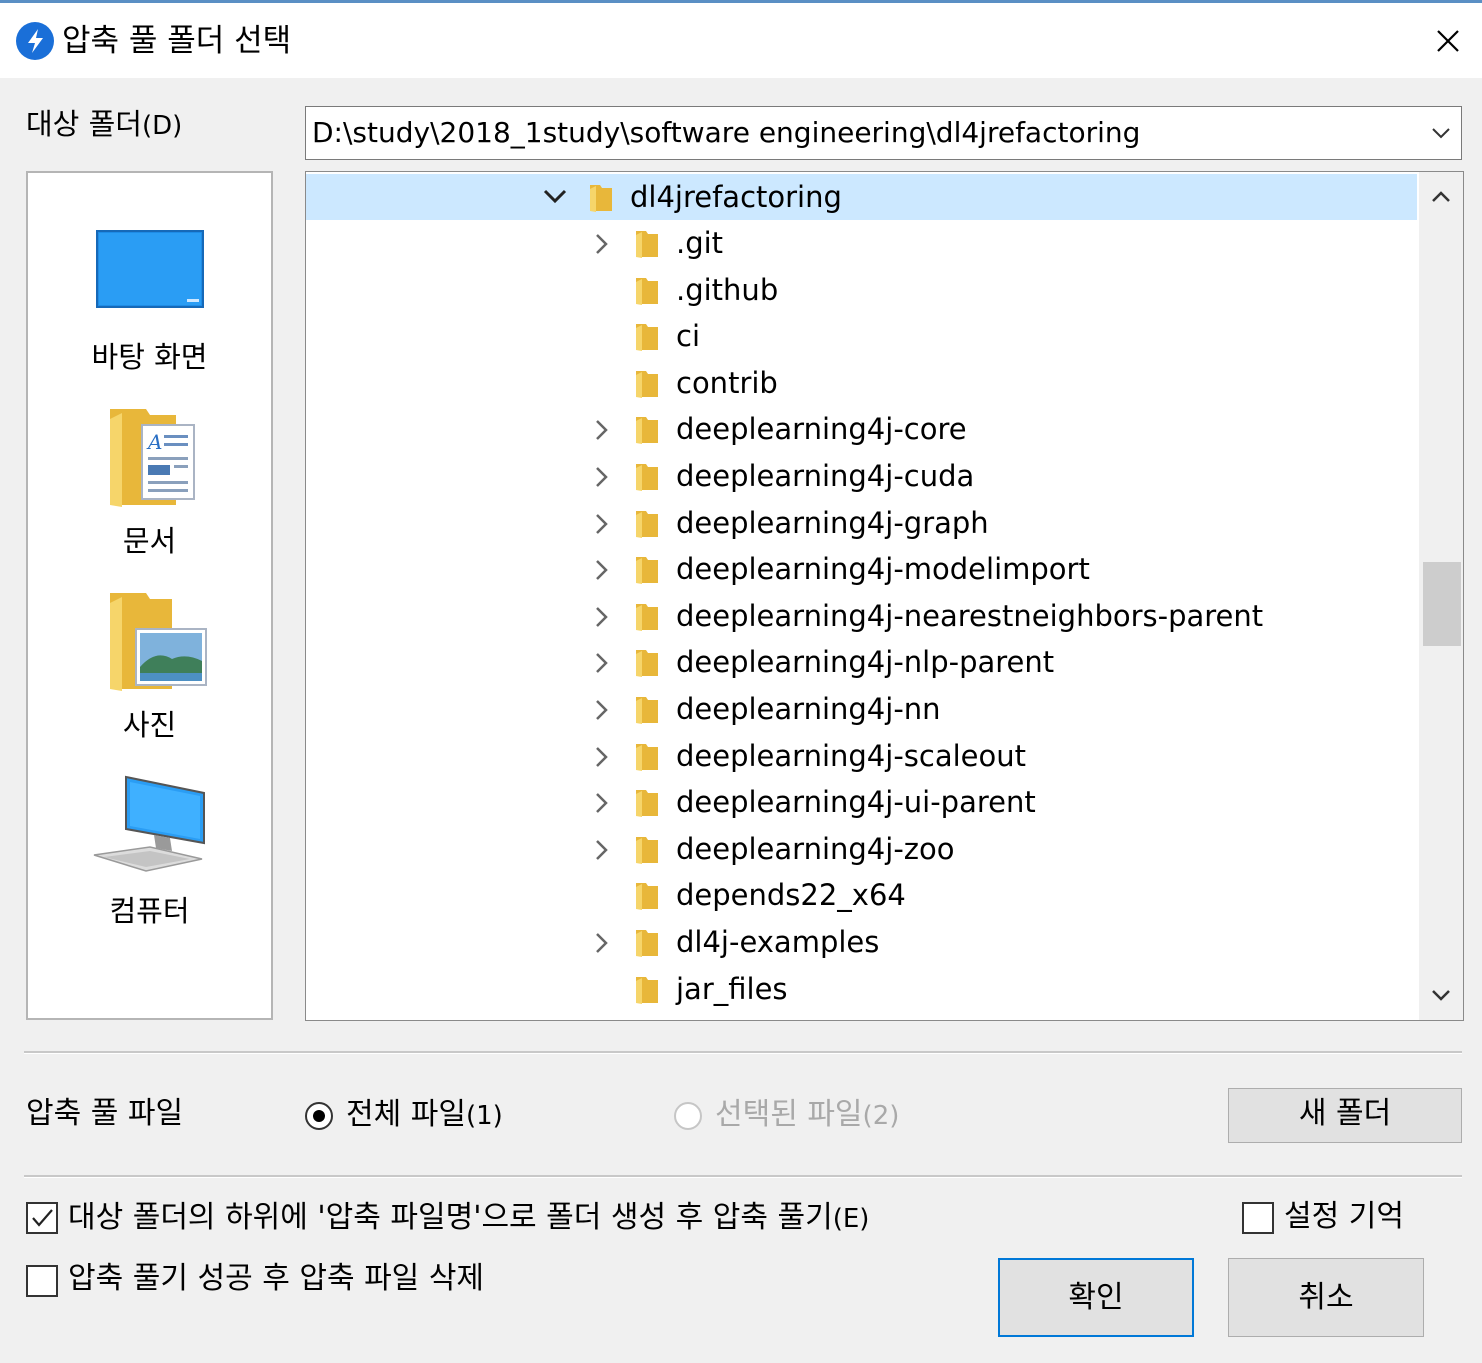 This screenshot has width=1482, height=1363. What do you see at coordinates (727, 290) in the screenshot?
I see `tree-item-name: .github` at bounding box center [727, 290].